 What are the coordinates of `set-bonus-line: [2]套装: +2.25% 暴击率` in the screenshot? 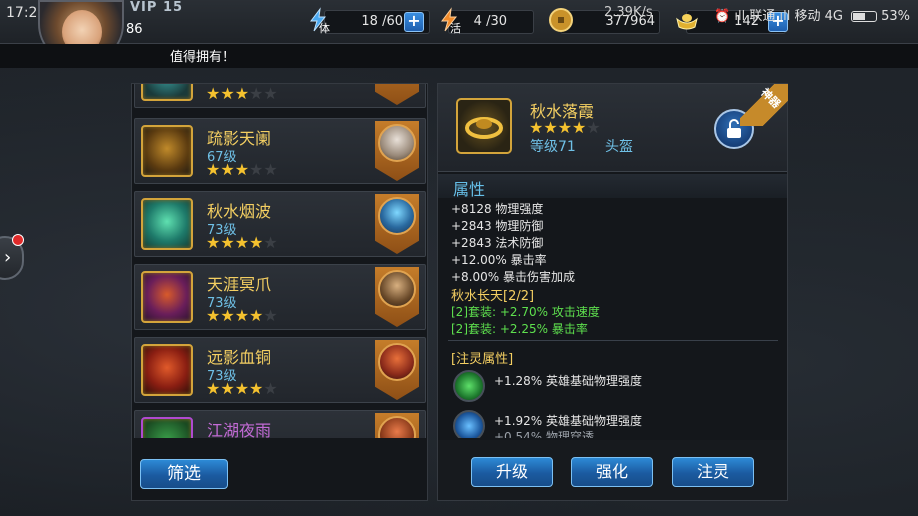 It's located at (519, 329).